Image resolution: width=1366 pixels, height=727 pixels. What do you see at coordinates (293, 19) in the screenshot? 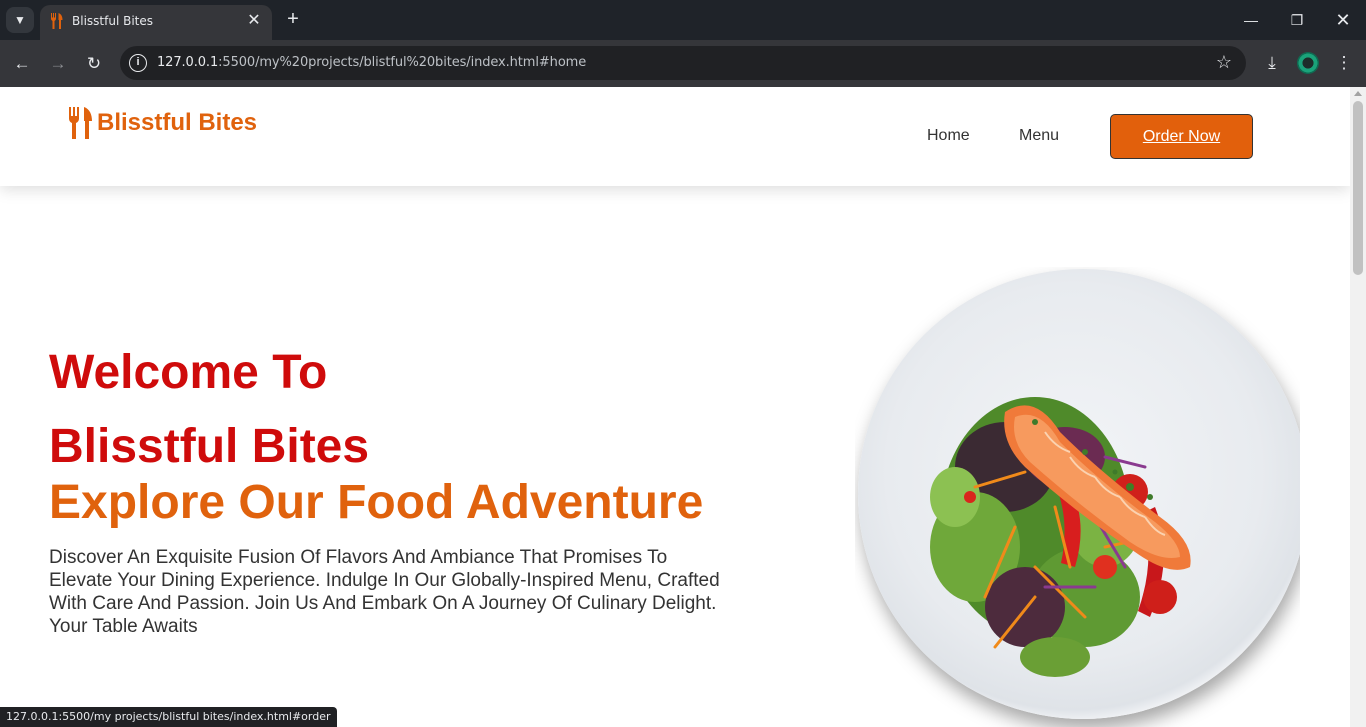
I see `plus-icon: +` at bounding box center [293, 19].